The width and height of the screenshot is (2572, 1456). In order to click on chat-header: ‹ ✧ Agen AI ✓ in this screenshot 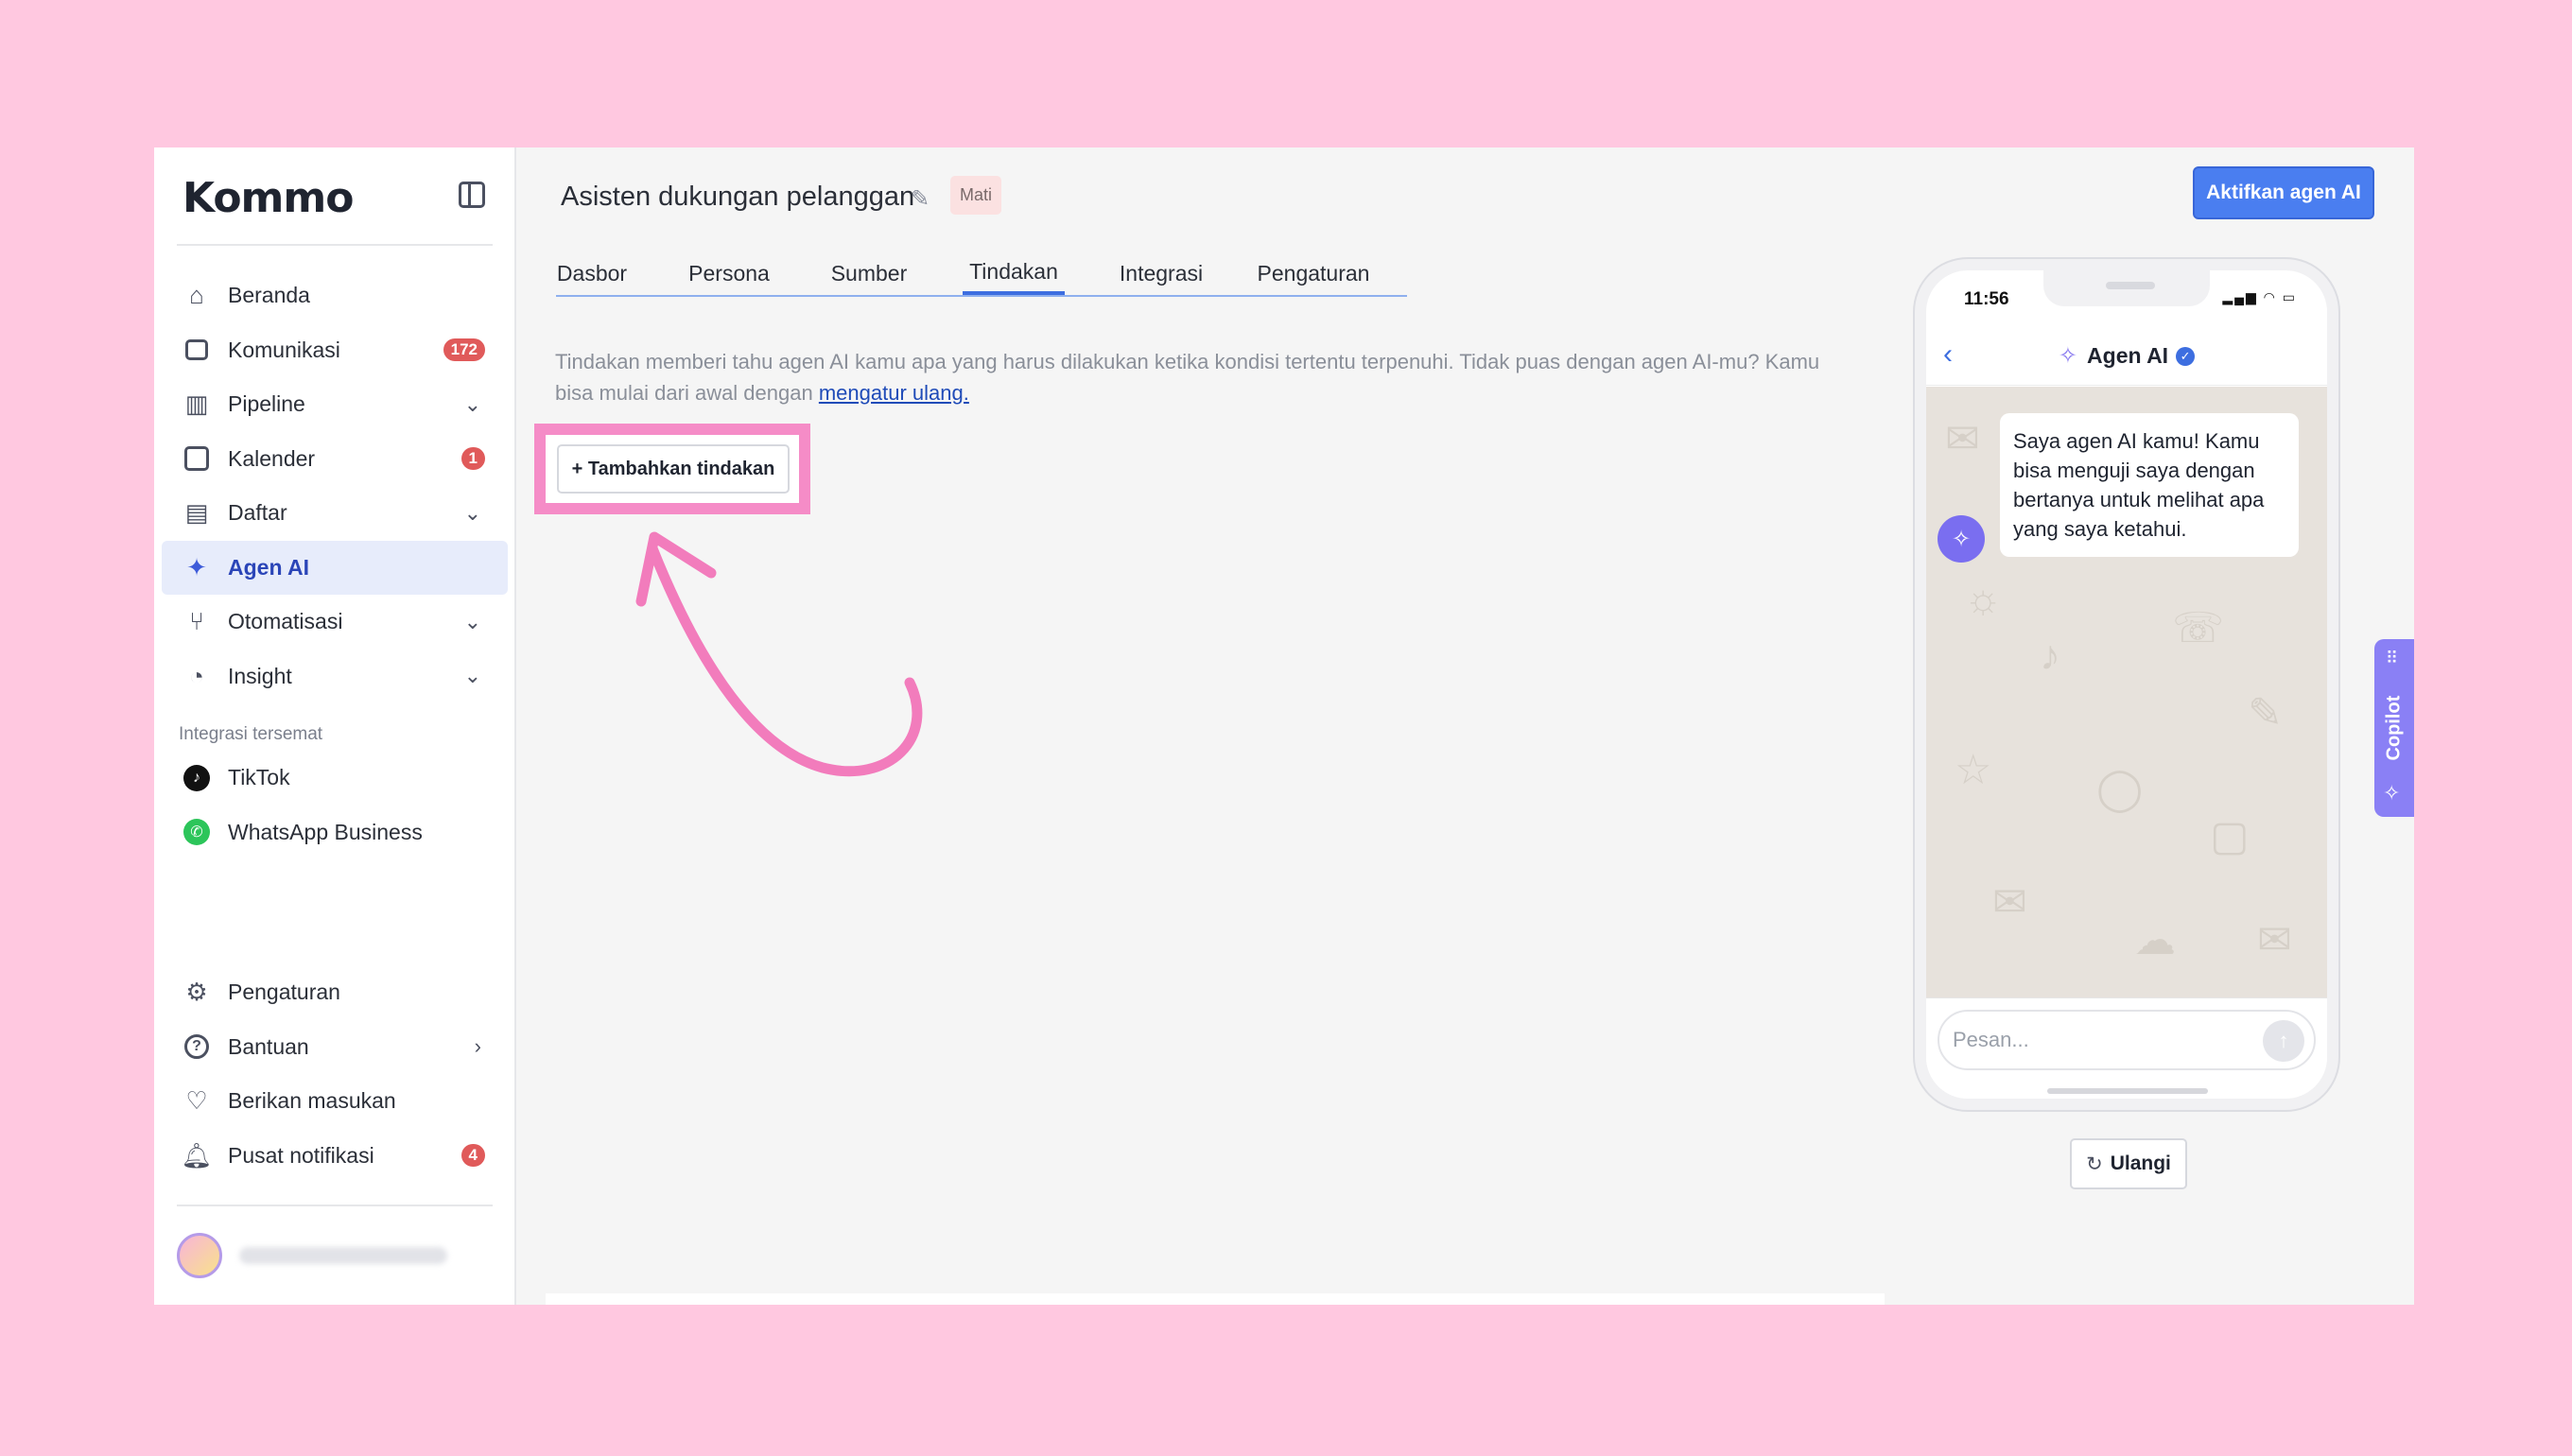, I will do `click(2126, 356)`.